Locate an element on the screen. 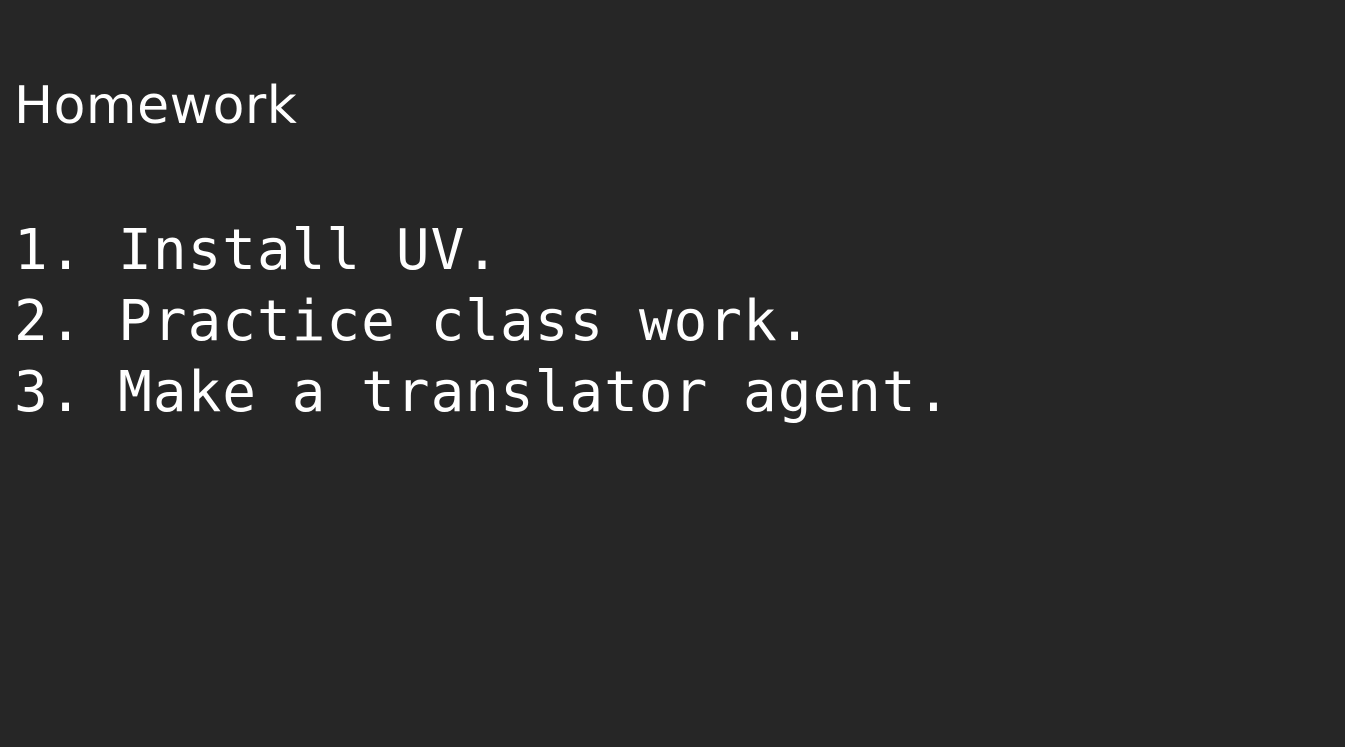 This screenshot has height=747, width=1345. list-item: 1. Install UV. is located at coordinates (257, 250).